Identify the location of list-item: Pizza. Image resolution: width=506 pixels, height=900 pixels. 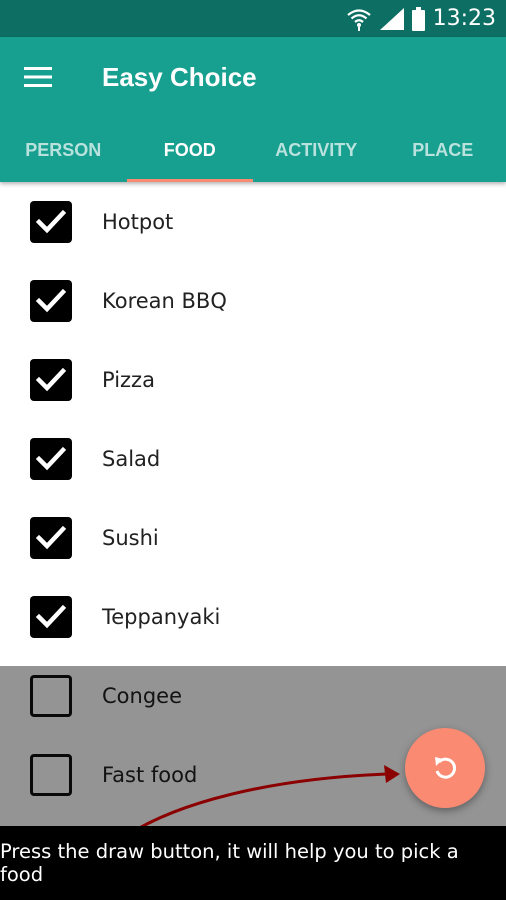
(253, 379).